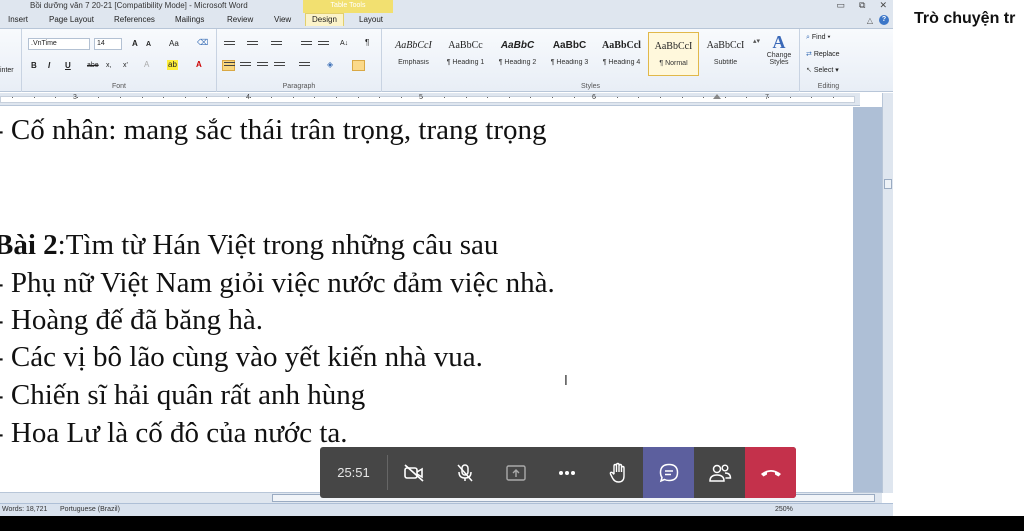  What do you see at coordinates (34, 66) in the screenshot?
I see `bold-button: B` at bounding box center [34, 66].